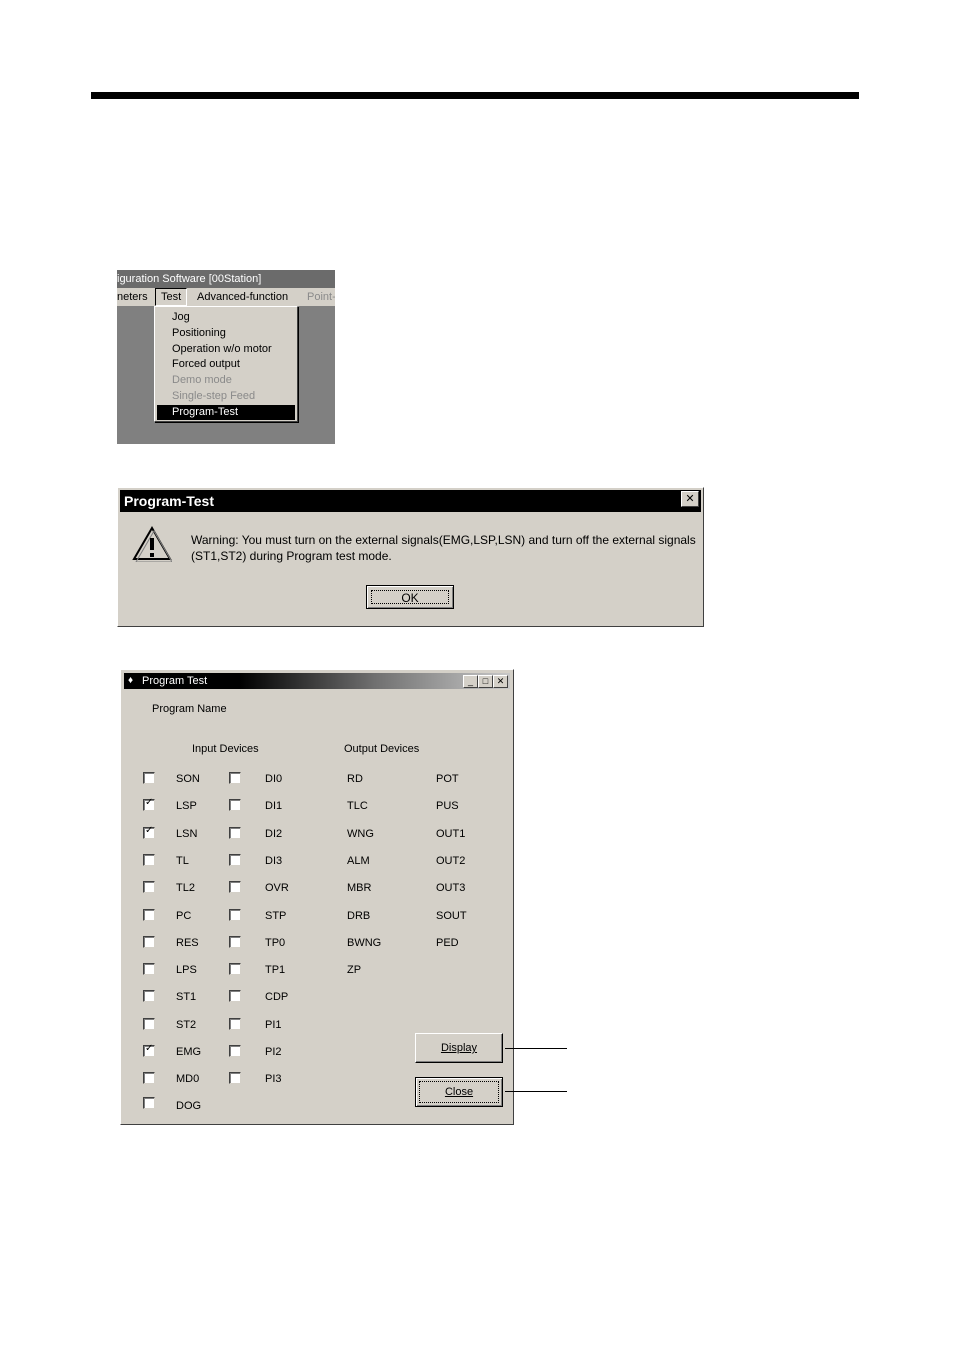 This screenshot has height=1351, width=954. Describe the element at coordinates (274, 833) in the screenshot. I see `input-device-label: DI2` at that location.